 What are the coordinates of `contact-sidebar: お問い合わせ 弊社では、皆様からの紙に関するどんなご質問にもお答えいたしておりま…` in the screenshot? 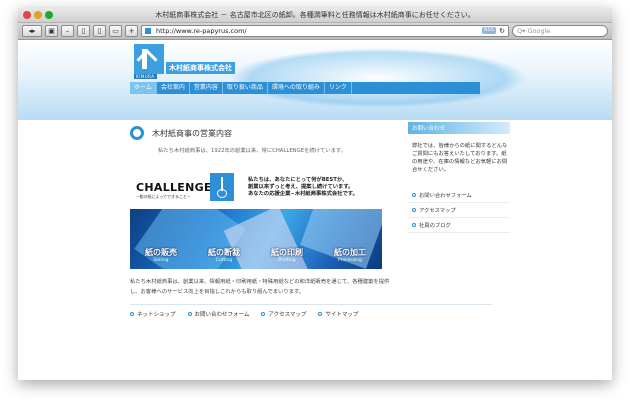 It's located at (459, 177).